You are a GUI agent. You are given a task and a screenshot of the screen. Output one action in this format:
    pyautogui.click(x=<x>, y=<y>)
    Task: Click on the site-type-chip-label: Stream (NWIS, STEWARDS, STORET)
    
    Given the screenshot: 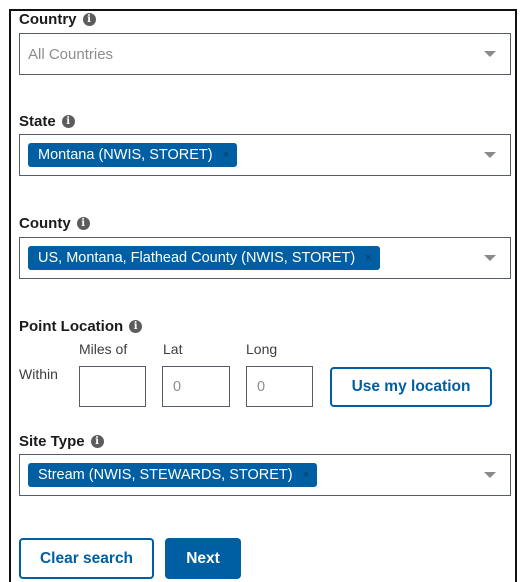 What is the action you would take?
    pyautogui.click(x=165, y=475)
    